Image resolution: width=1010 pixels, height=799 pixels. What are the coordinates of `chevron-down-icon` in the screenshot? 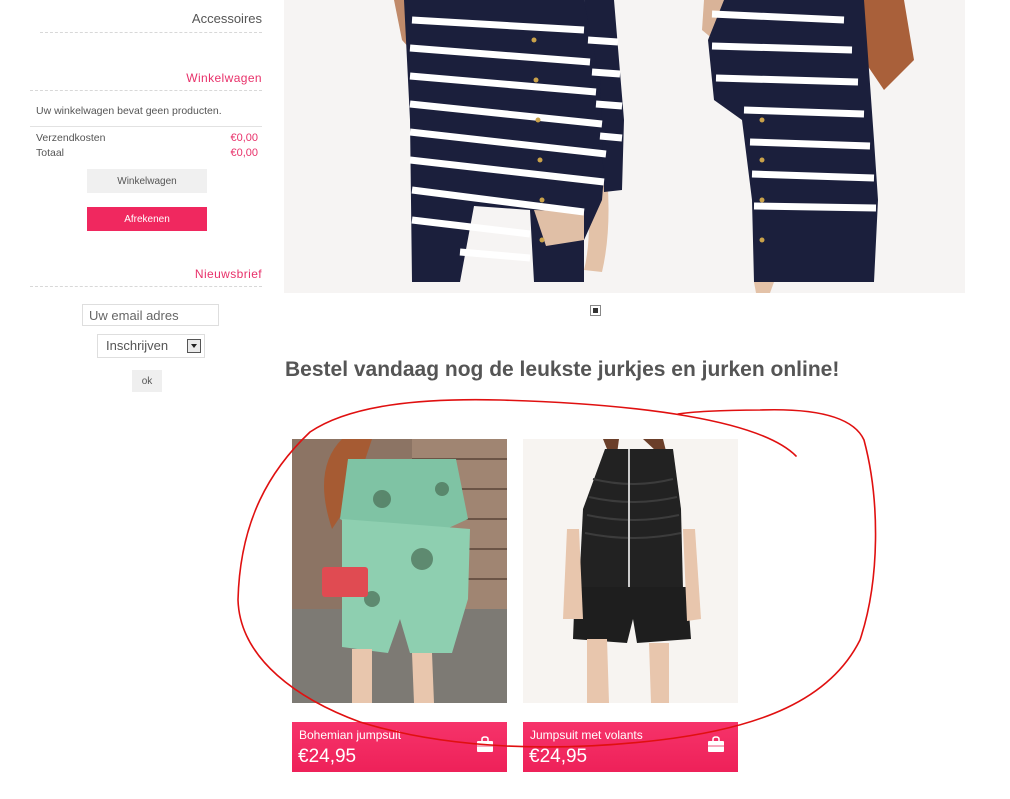 It's located at (194, 346).